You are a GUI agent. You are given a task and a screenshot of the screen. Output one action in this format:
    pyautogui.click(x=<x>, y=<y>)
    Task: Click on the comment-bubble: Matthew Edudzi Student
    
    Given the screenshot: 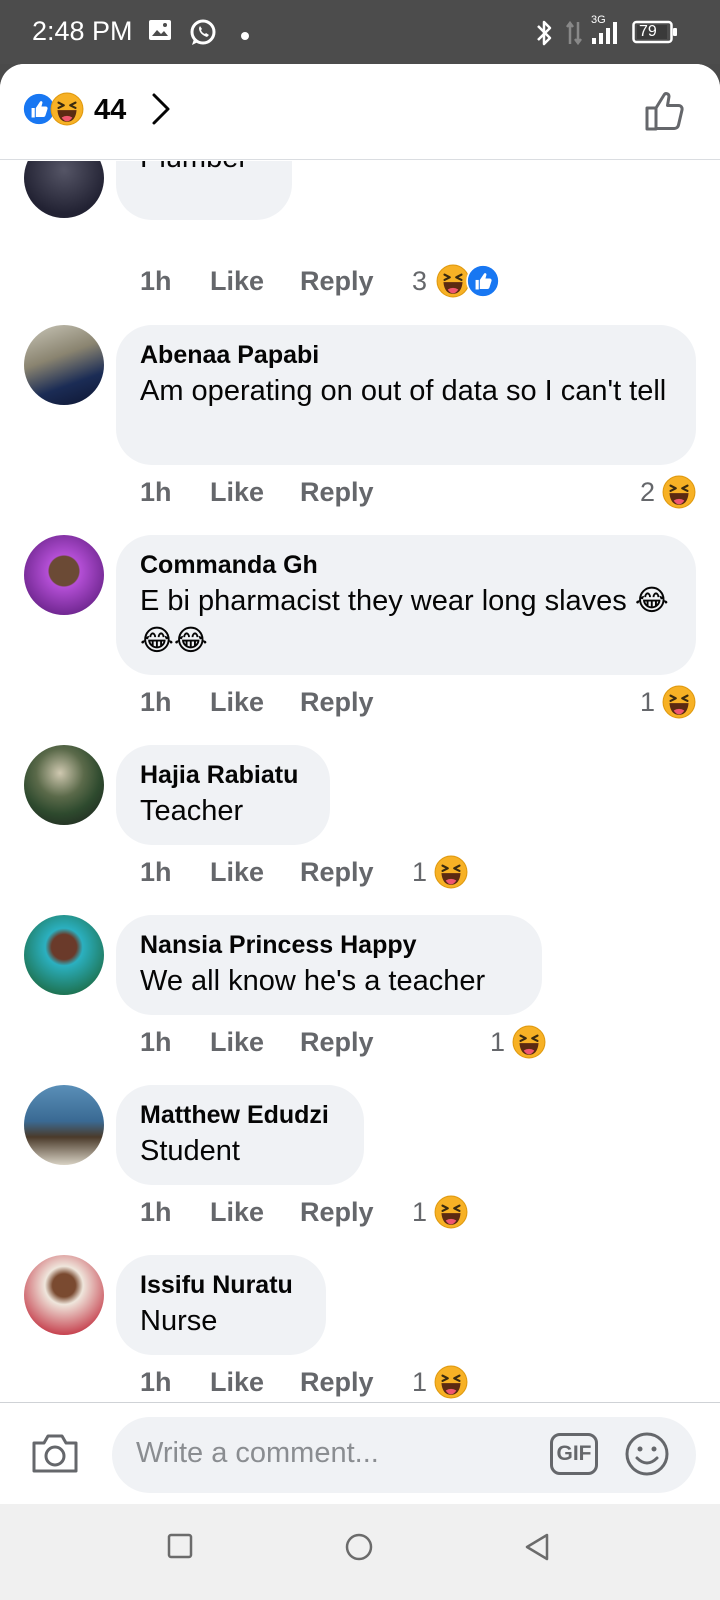 What is the action you would take?
    pyautogui.click(x=240, y=1135)
    